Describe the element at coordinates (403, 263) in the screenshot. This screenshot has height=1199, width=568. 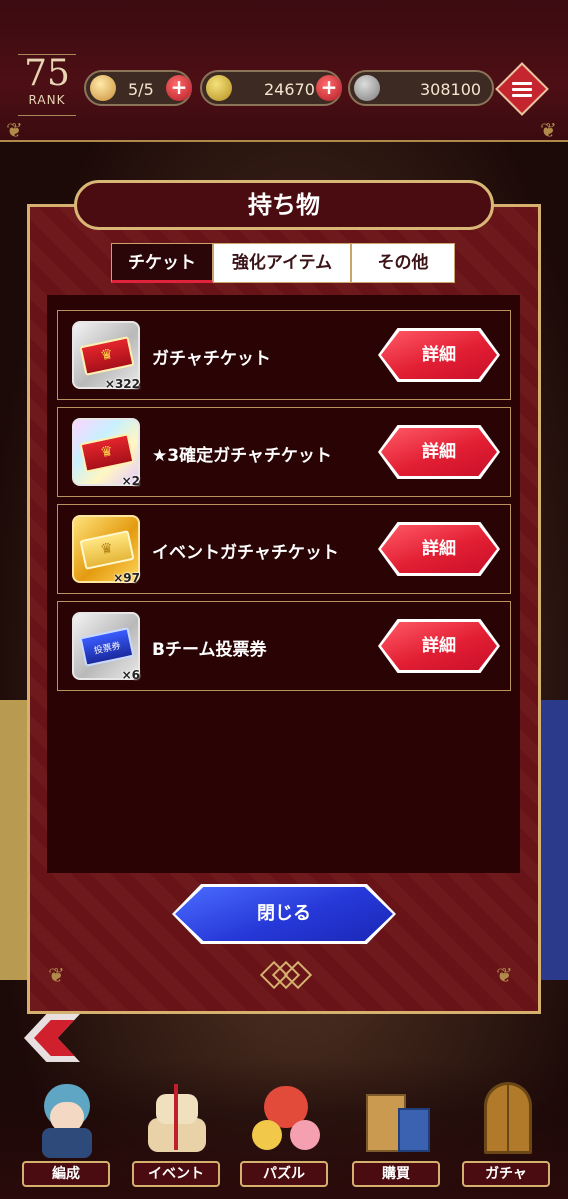
I see `tab-others: その他` at that location.